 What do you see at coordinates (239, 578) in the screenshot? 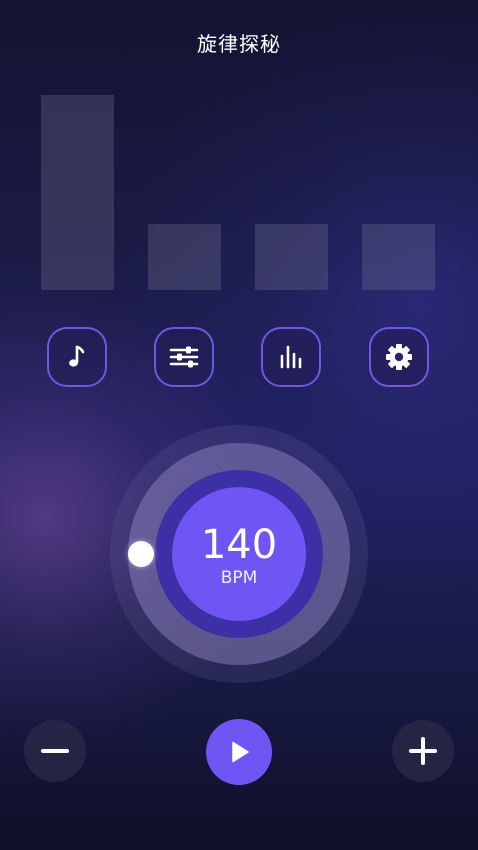
I see `bpm-unit-label: BPM` at bounding box center [239, 578].